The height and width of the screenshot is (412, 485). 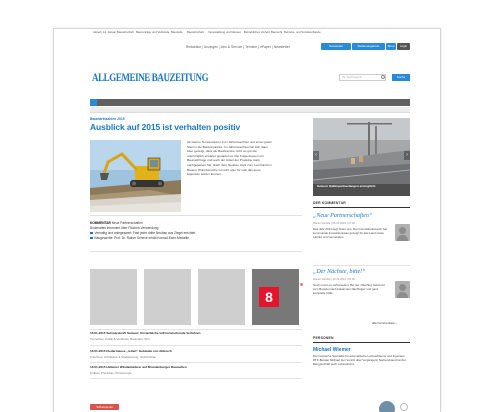 What do you see at coordinates (383, 77) in the screenshot?
I see `search-icon` at bounding box center [383, 77].